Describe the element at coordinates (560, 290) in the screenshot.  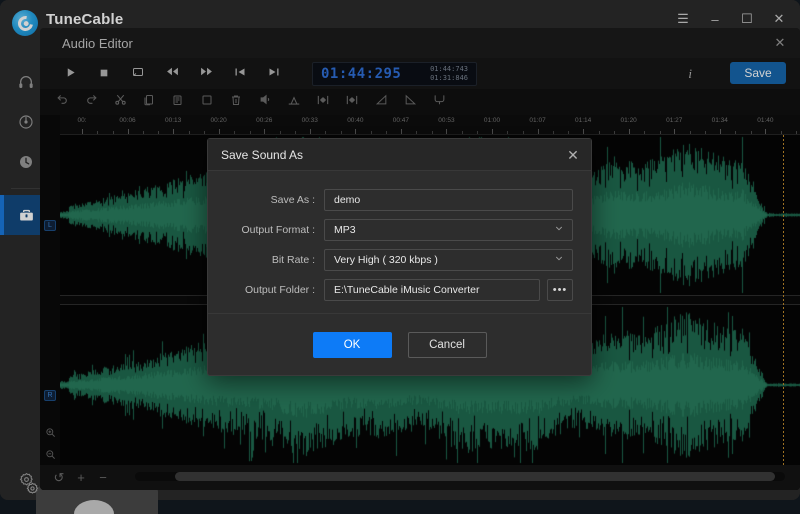
I see `browse-folder-button: •••` at that location.